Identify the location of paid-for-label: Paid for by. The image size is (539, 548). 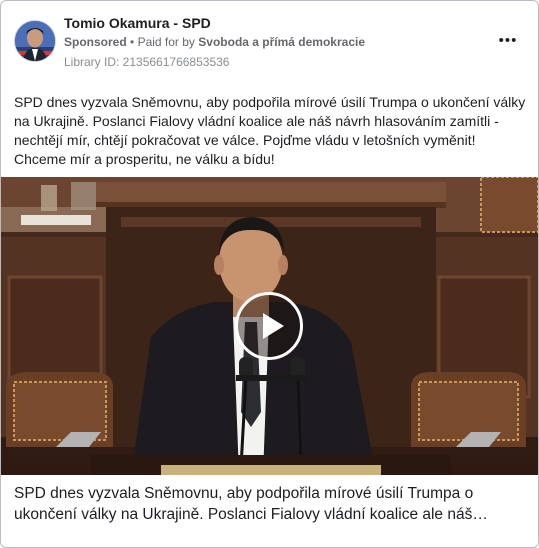
(166, 42).